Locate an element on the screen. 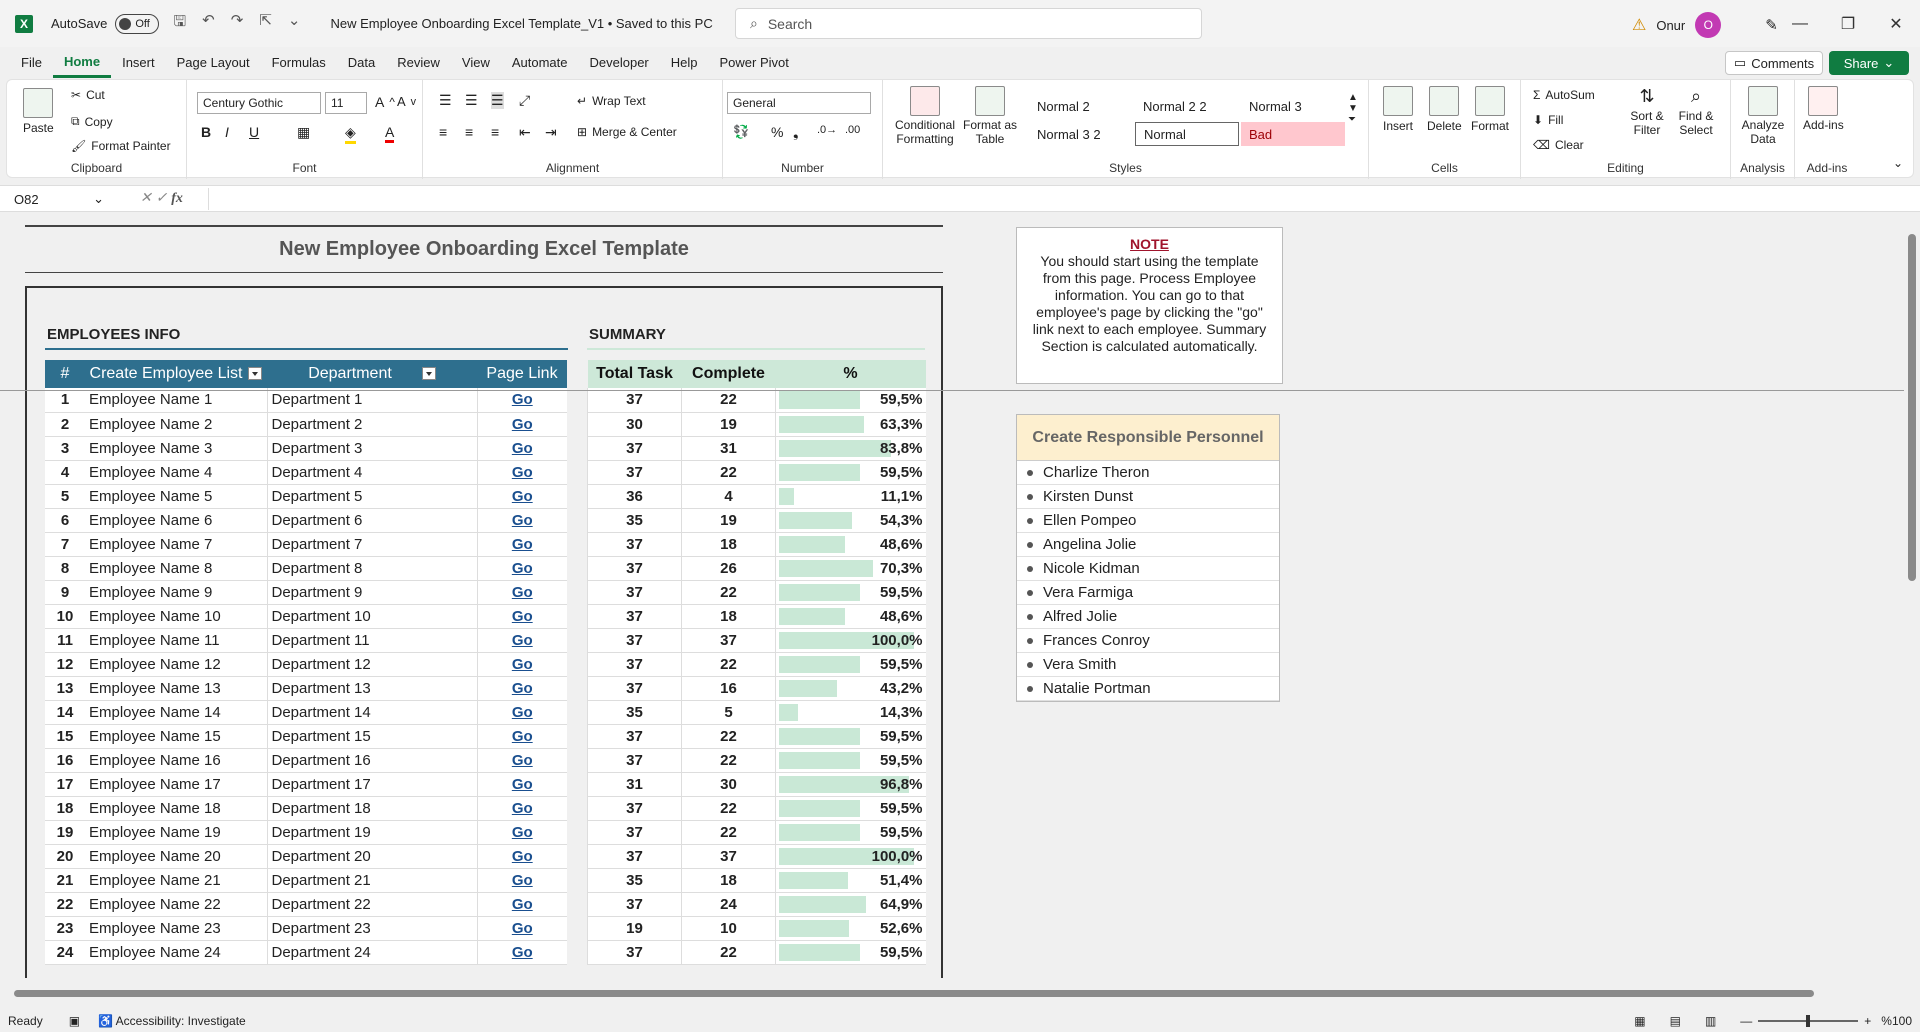 This screenshot has height=1032, width=1920. department-cell: Department 4 is located at coordinates (371, 472).